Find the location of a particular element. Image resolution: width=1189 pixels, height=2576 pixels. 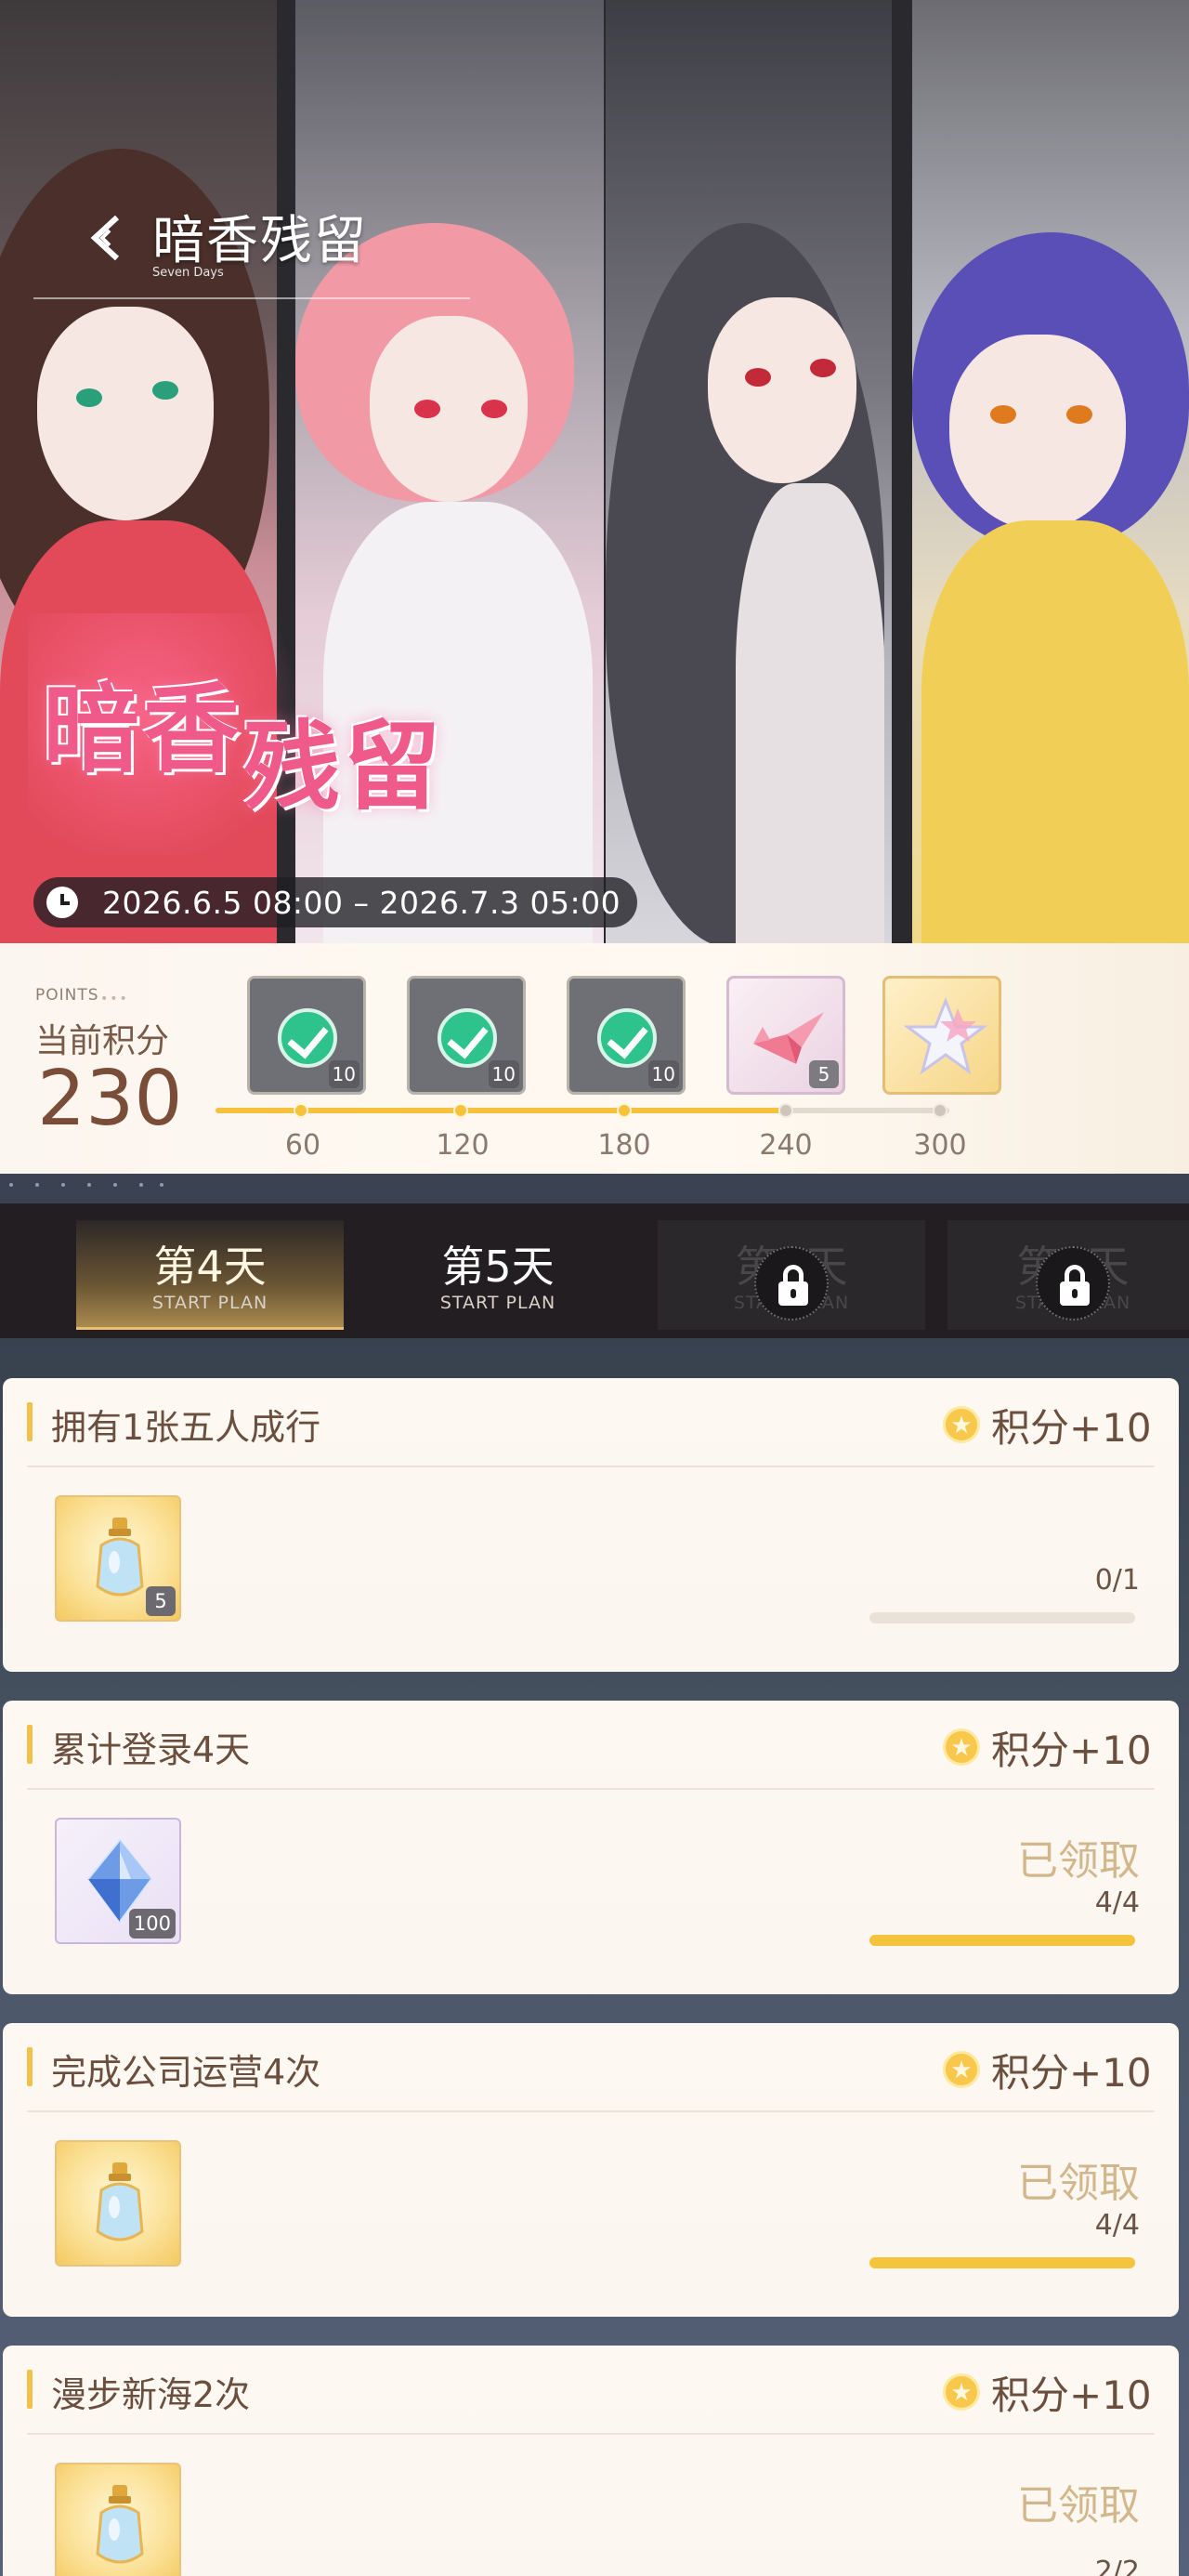

current-points-value: 230 is located at coordinates (110, 1099).